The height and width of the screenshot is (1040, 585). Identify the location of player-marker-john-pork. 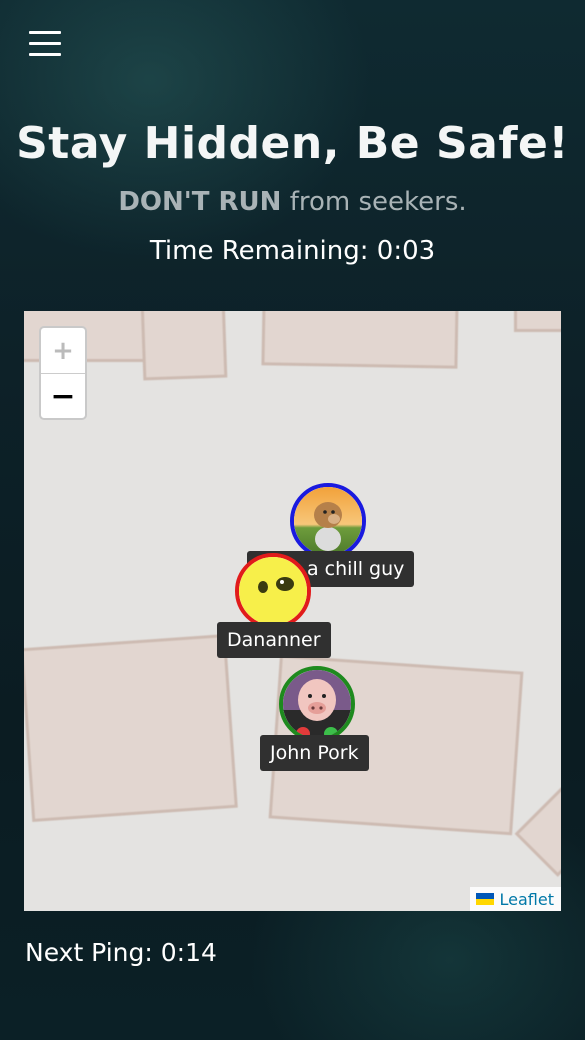
(317, 704).